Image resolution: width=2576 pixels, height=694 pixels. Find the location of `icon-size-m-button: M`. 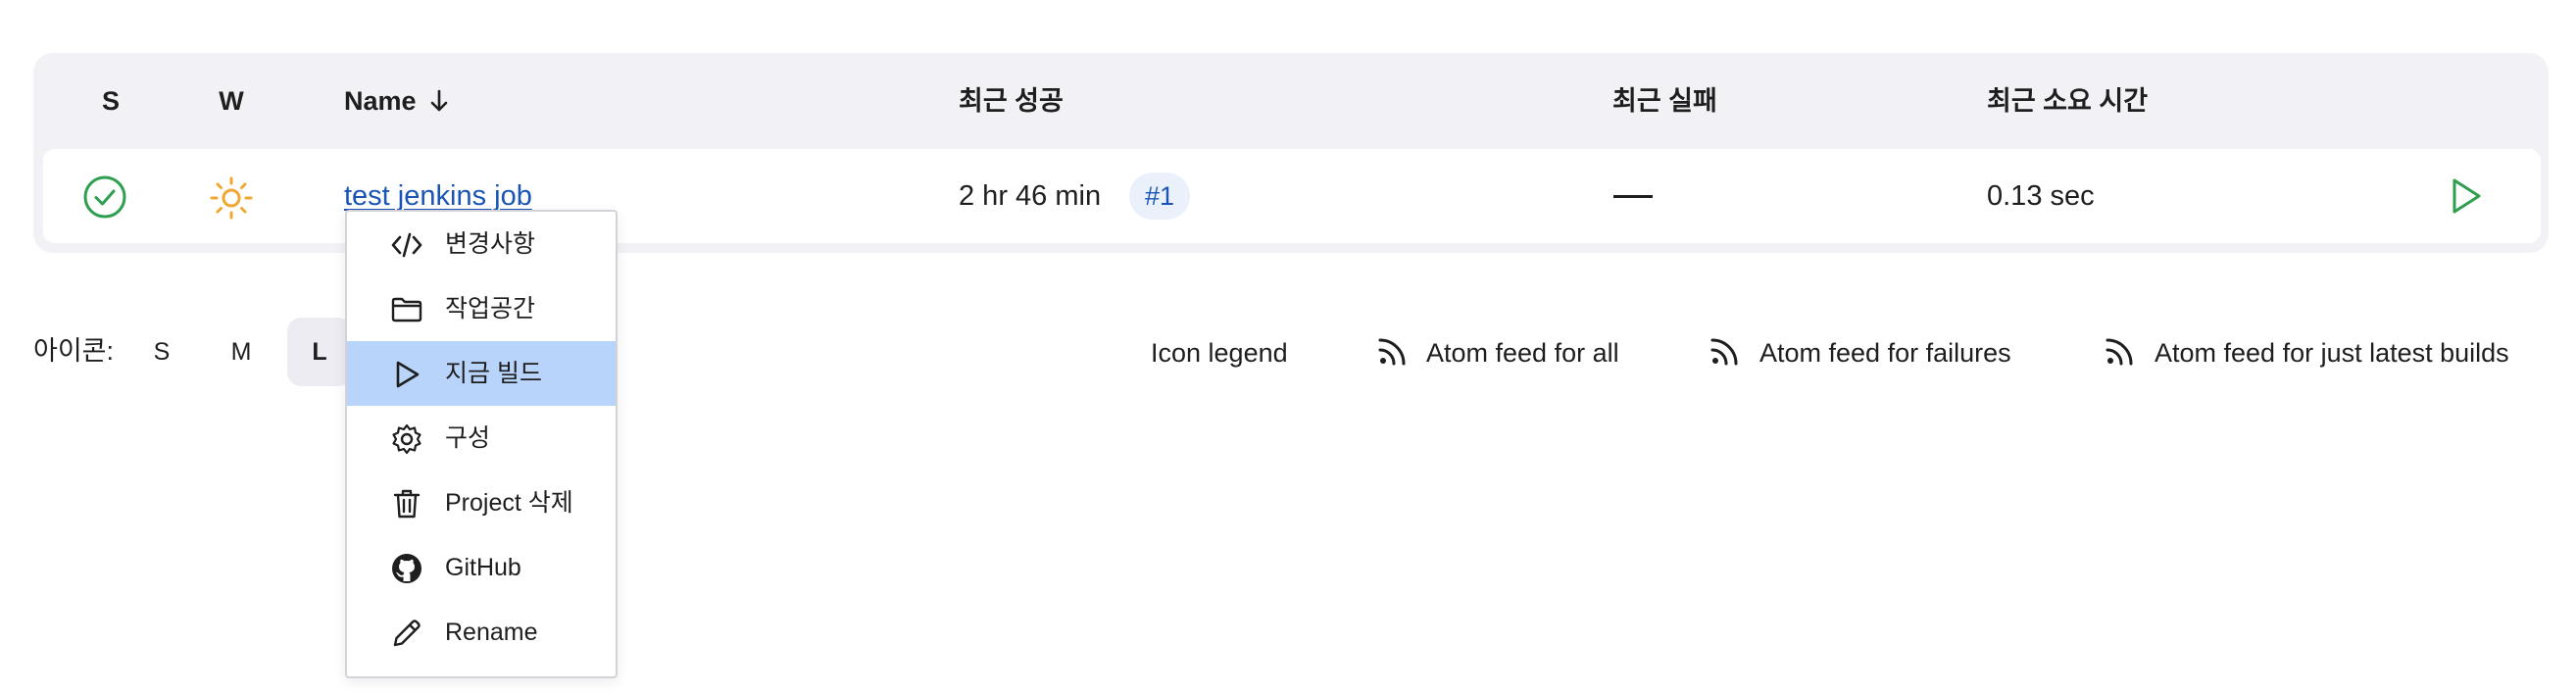

icon-size-m-button: M is located at coordinates (241, 352).